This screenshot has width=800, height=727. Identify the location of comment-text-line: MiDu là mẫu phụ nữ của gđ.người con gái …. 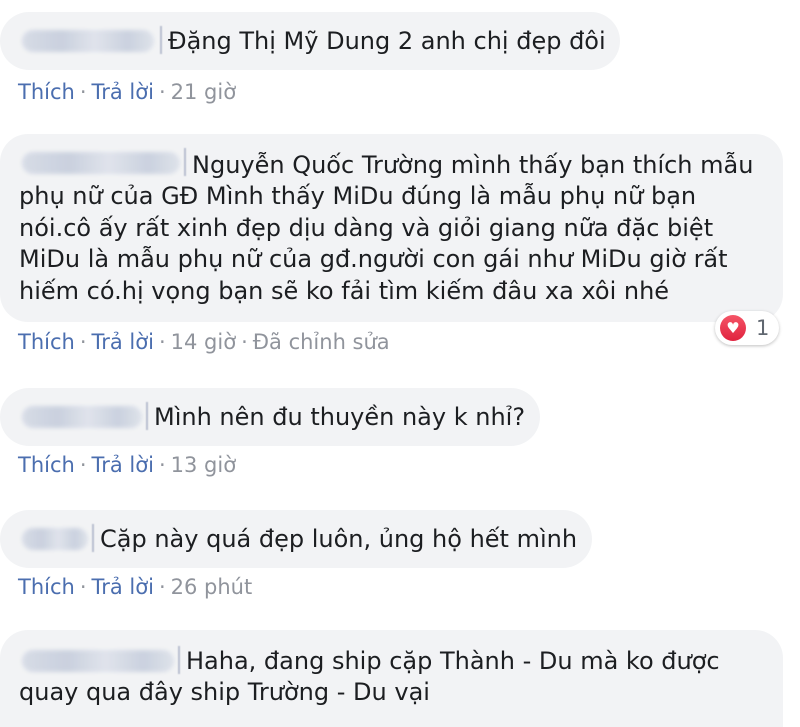
(373, 259).